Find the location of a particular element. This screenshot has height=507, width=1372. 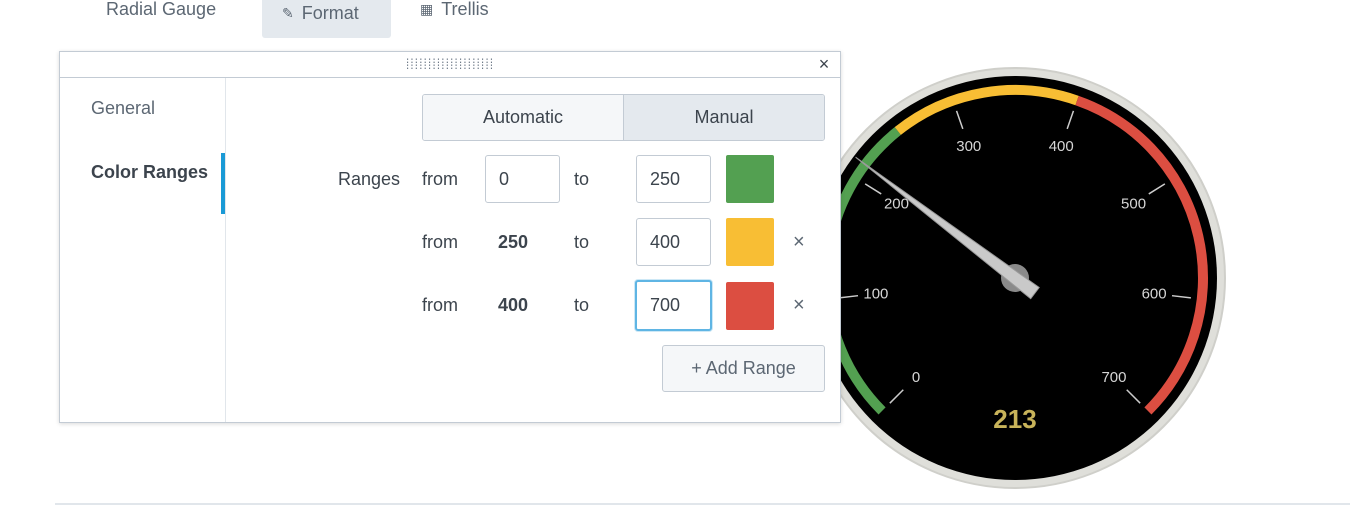

brush-icon: ✎ is located at coordinates (288, 12).